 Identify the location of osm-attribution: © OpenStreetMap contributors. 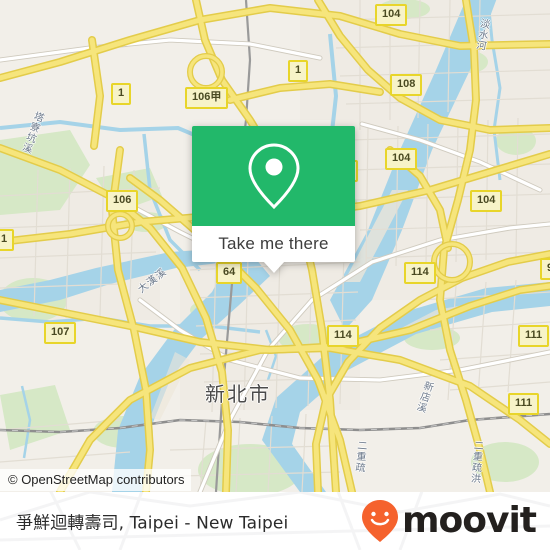
(95, 480).